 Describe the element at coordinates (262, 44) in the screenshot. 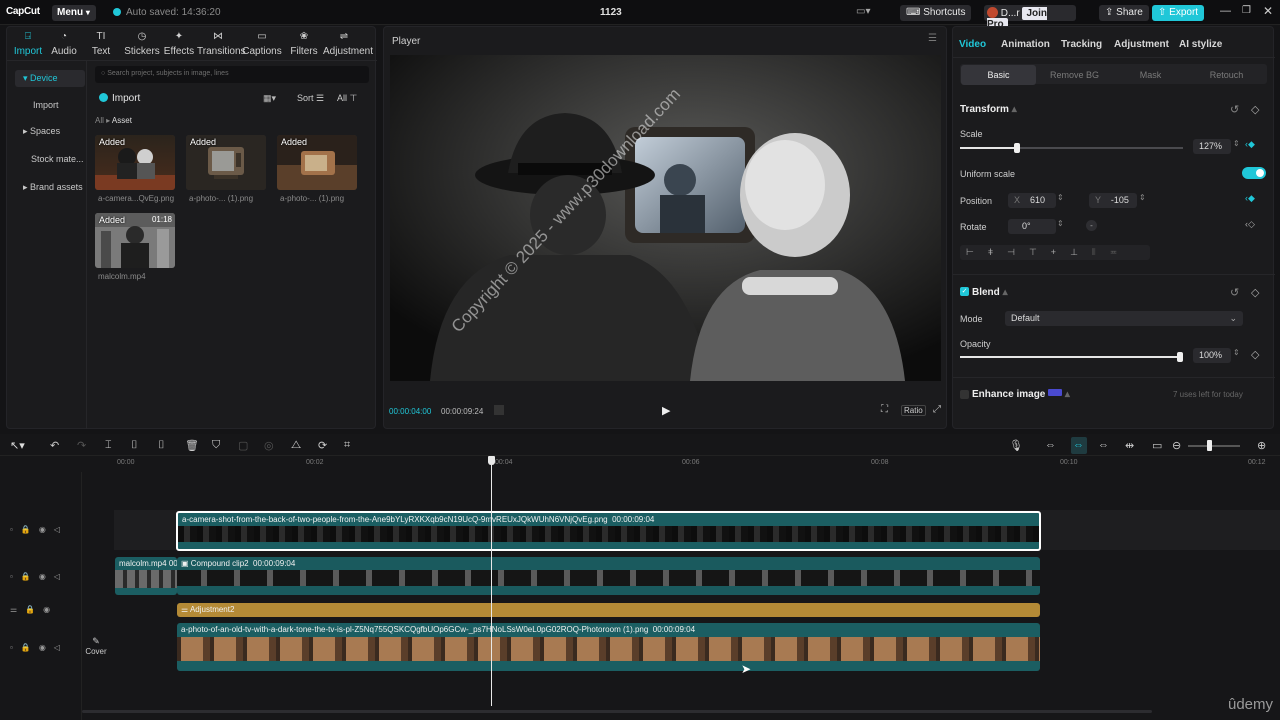

I see `tab-captions: ▭ Captions` at that location.